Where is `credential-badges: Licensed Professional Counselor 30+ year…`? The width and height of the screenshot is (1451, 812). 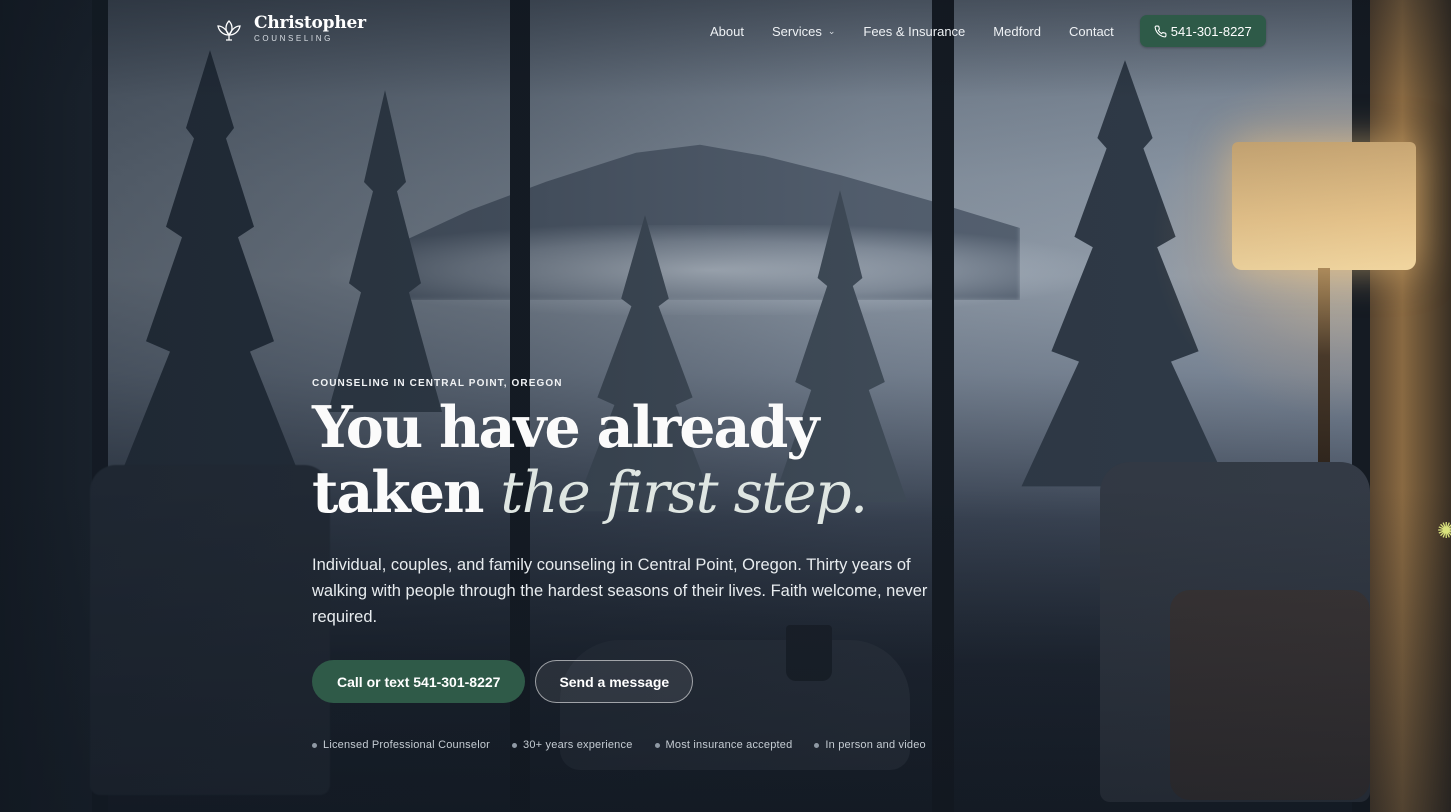 credential-badges: Licensed Professional Counselor 30+ year… is located at coordinates (642, 745).